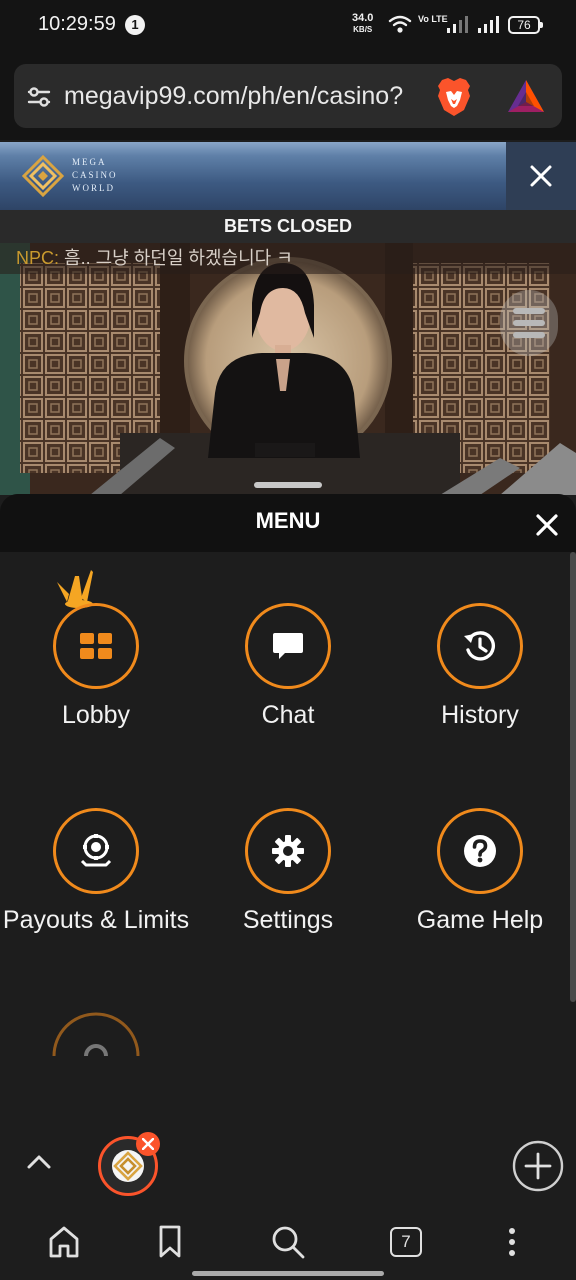 Image resolution: width=576 pixels, height=1280 pixels. Describe the element at coordinates (128, 1166) in the screenshot. I see `casino-favicon-icon` at that location.